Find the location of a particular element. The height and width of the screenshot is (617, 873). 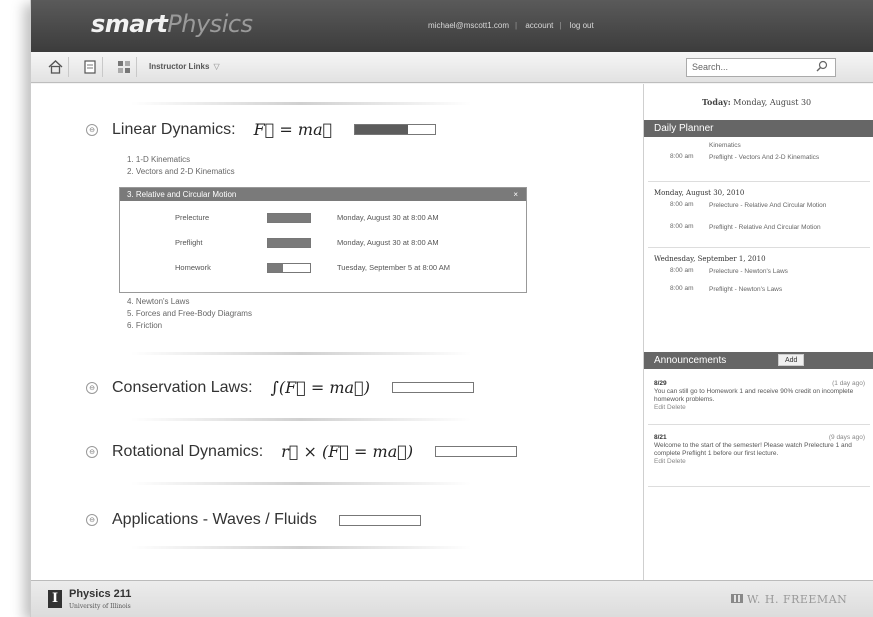

topic-applications: ⊖ Applications - Waves / Fluids is located at coordinates (253, 520).